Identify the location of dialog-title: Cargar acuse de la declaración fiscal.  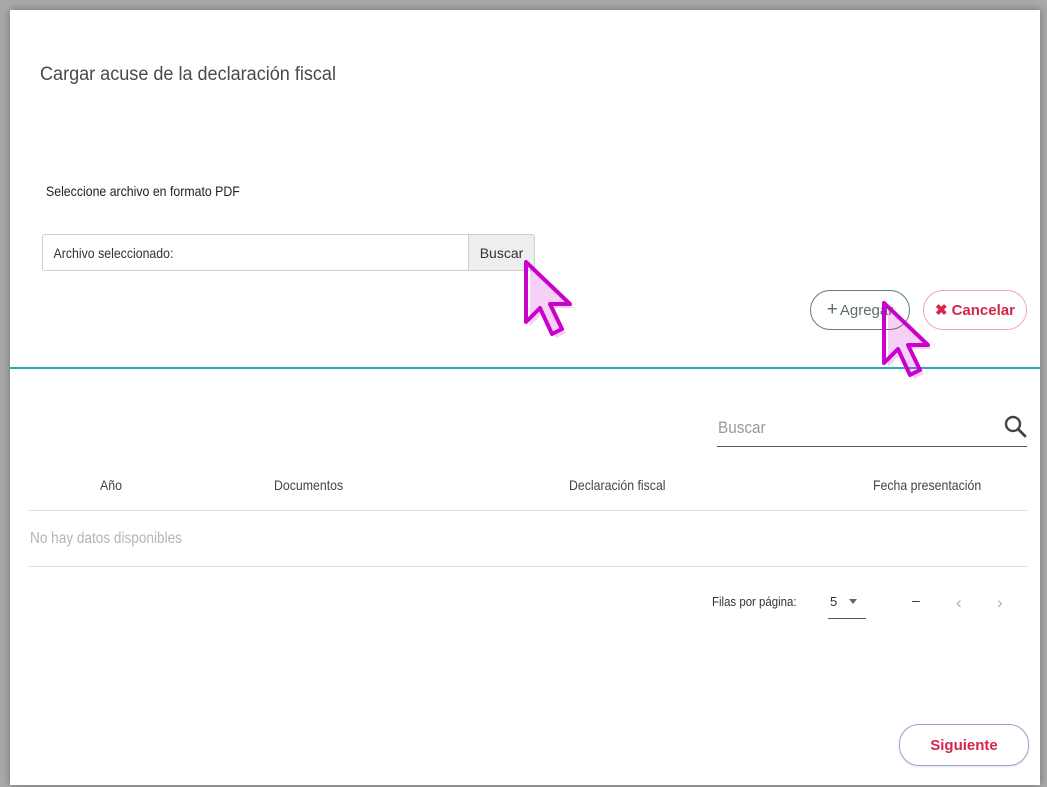
(188, 74).